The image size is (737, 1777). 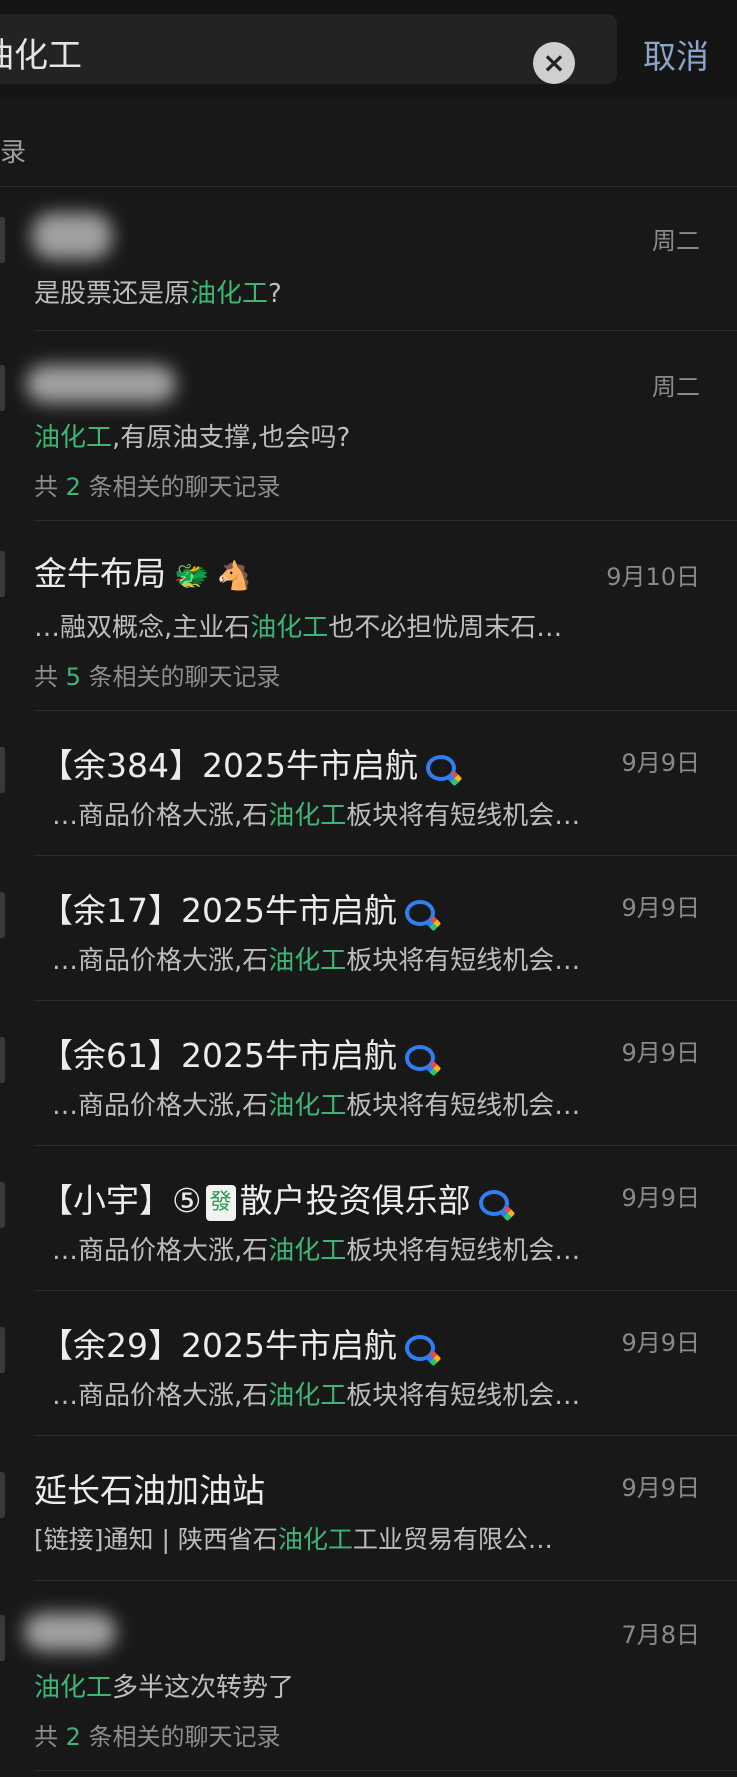 I want to click on mahjong-tile-icon: 發, so click(x=220, y=1202).